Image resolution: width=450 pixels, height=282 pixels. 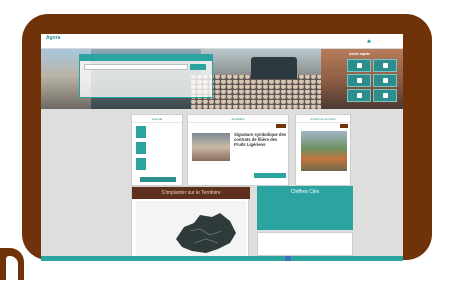 What do you see at coordinates (360, 54) in the screenshot?
I see `quick-access-title: Accès rapide` at bounding box center [360, 54].